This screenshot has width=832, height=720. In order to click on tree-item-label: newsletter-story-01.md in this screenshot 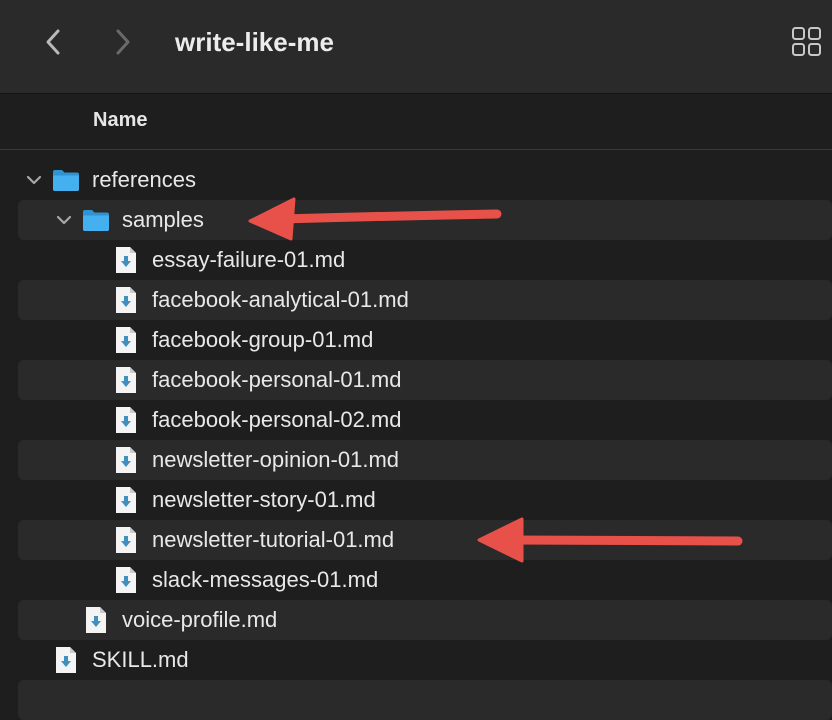, I will do `click(264, 499)`.